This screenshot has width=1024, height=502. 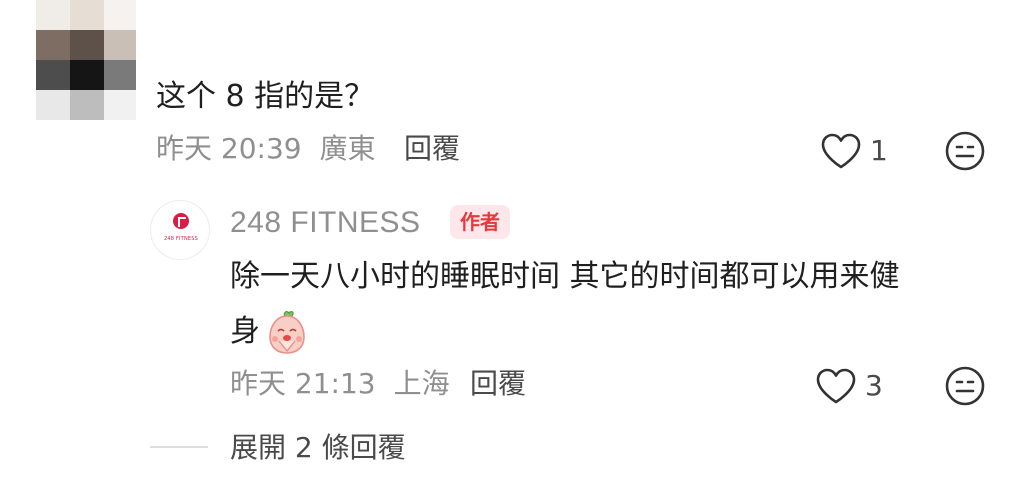 I want to click on commenter-avatar, so click(x=86, y=60).